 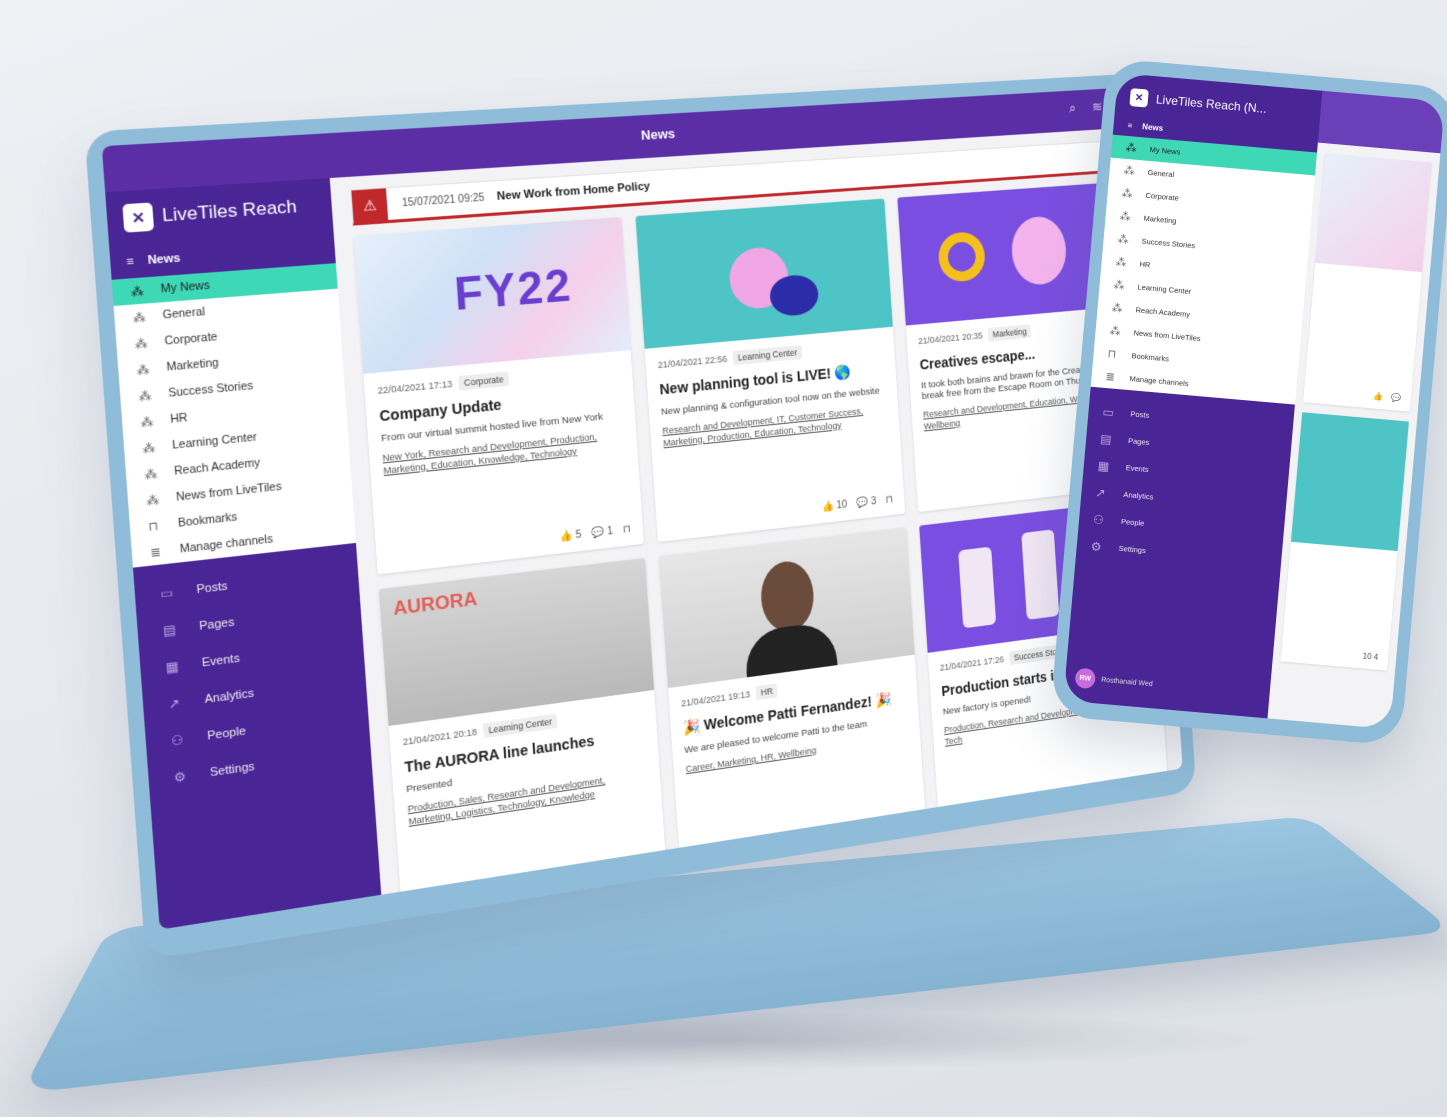 What do you see at coordinates (1085, 678) in the screenshot?
I see `avatar: RW` at bounding box center [1085, 678].